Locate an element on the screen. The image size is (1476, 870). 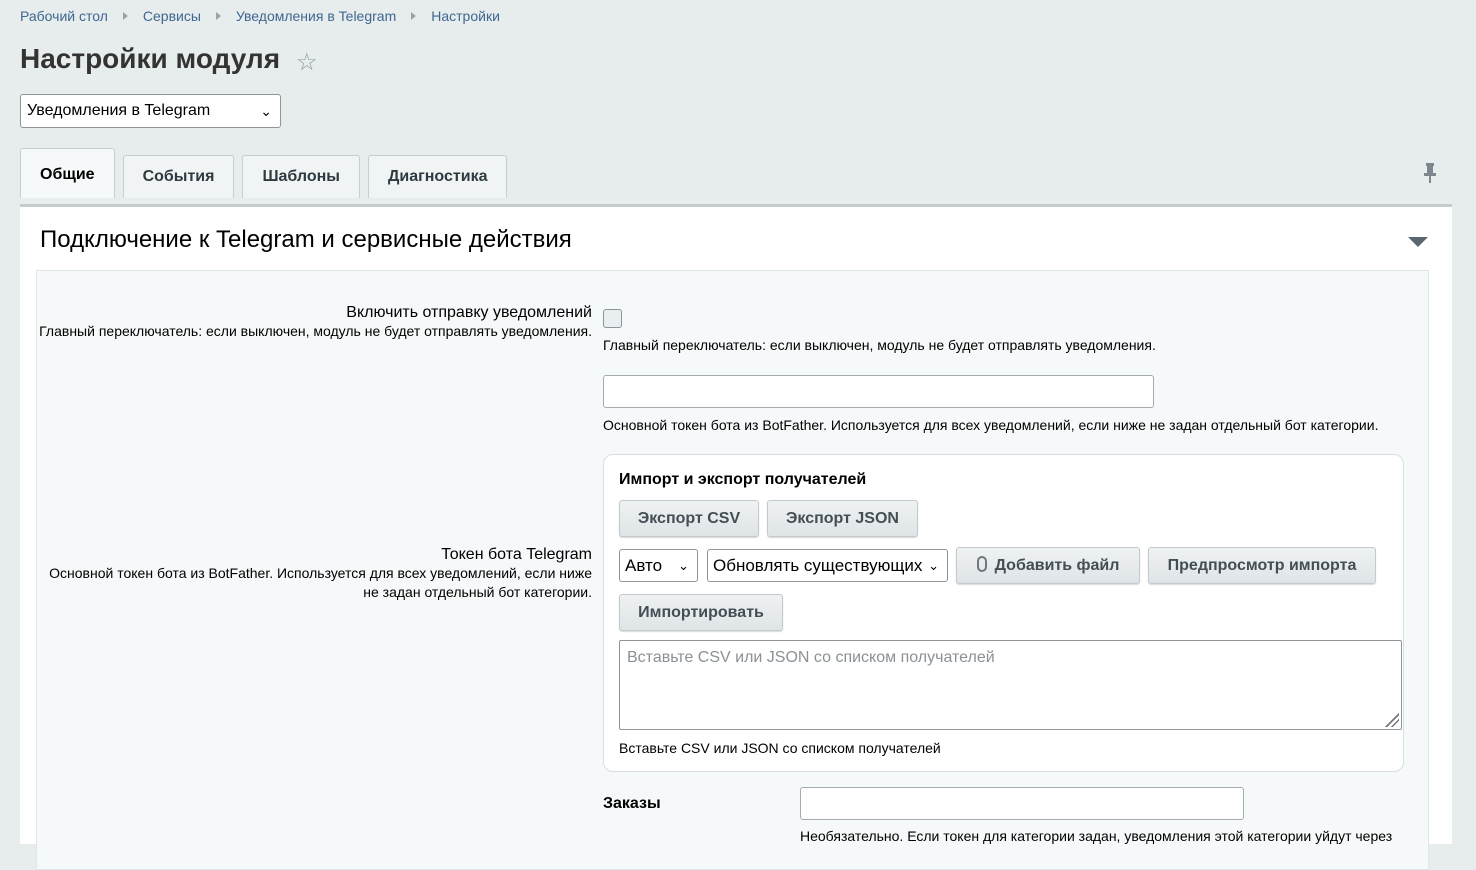
enable-checkbox is located at coordinates (612, 318).